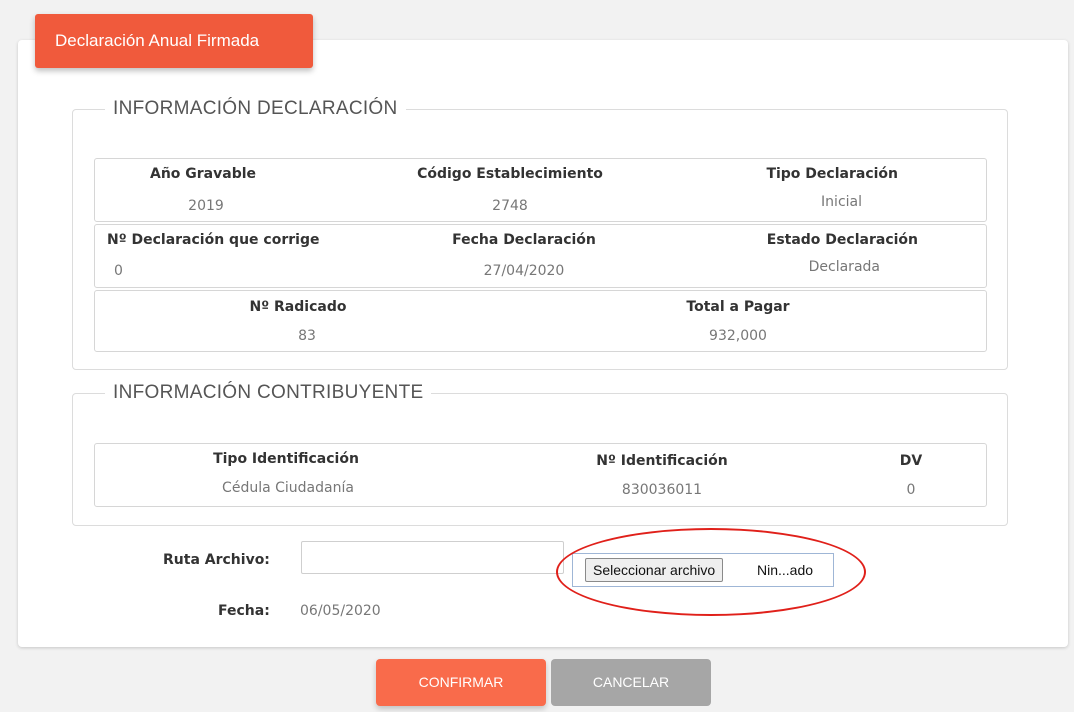  What do you see at coordinates (206, 206) in the screenshot?
I see `anio-gravable-value: 2019` at bounding box center [206, 206].